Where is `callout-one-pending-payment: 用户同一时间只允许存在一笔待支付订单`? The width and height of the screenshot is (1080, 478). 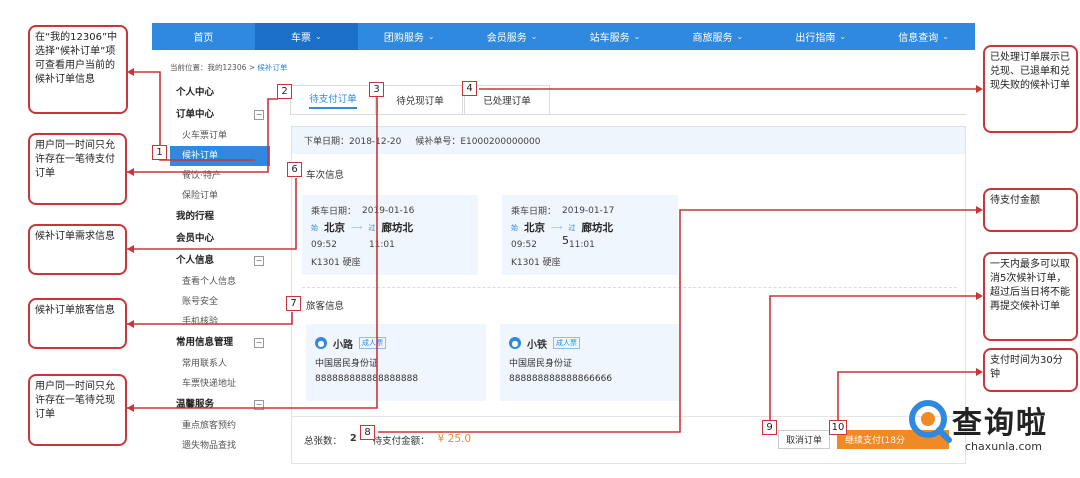 callout-one-pending-payment: 用户同一时间只允许存在一笔待支付订单 is located at coordinates (77, 169).